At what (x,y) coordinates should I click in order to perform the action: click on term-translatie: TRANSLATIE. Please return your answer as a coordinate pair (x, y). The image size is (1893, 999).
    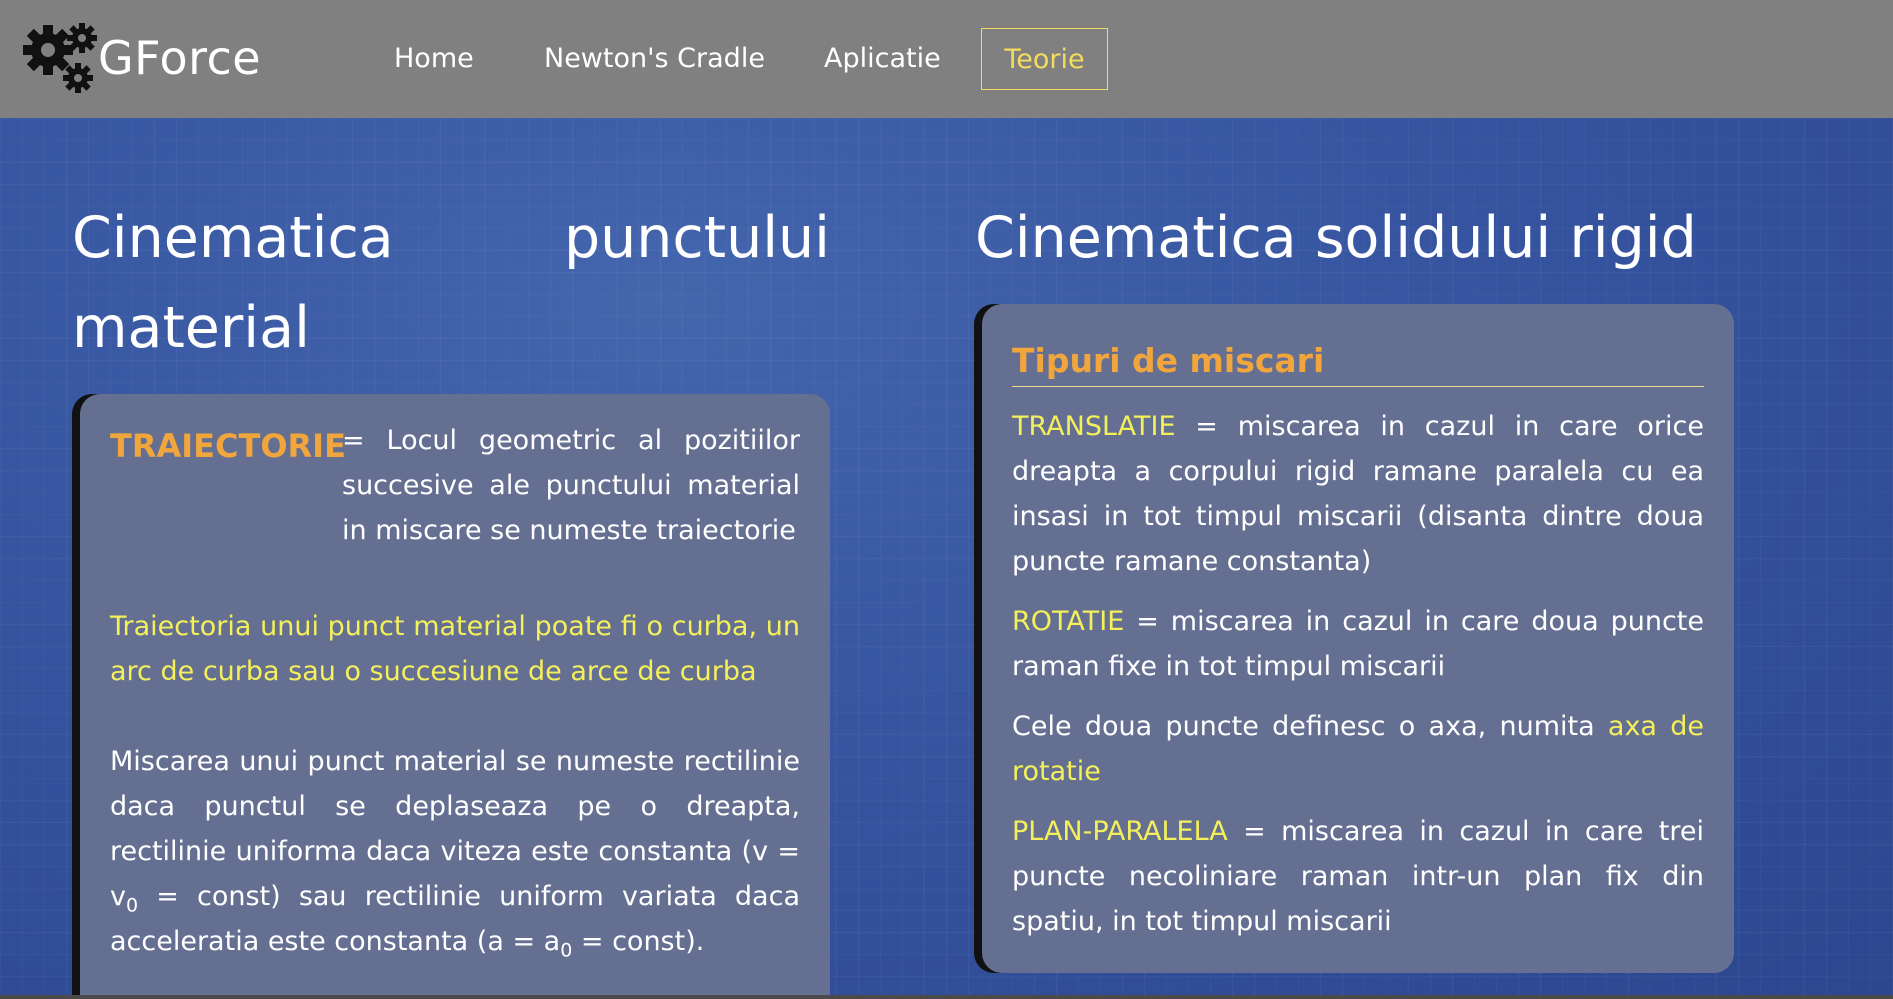
    Looking at the image, I should click on (1094, 426).